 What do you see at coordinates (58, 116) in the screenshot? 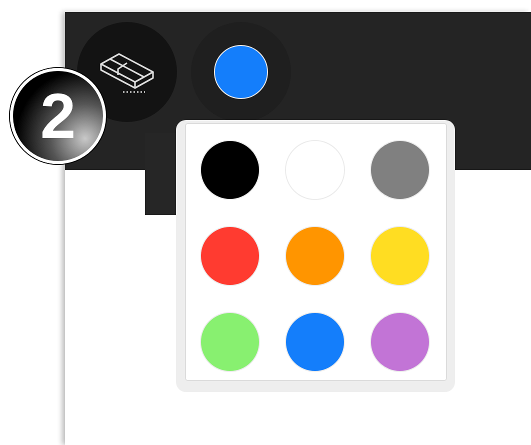
I see `step-badge: 2` at bounding box center [58, 116].